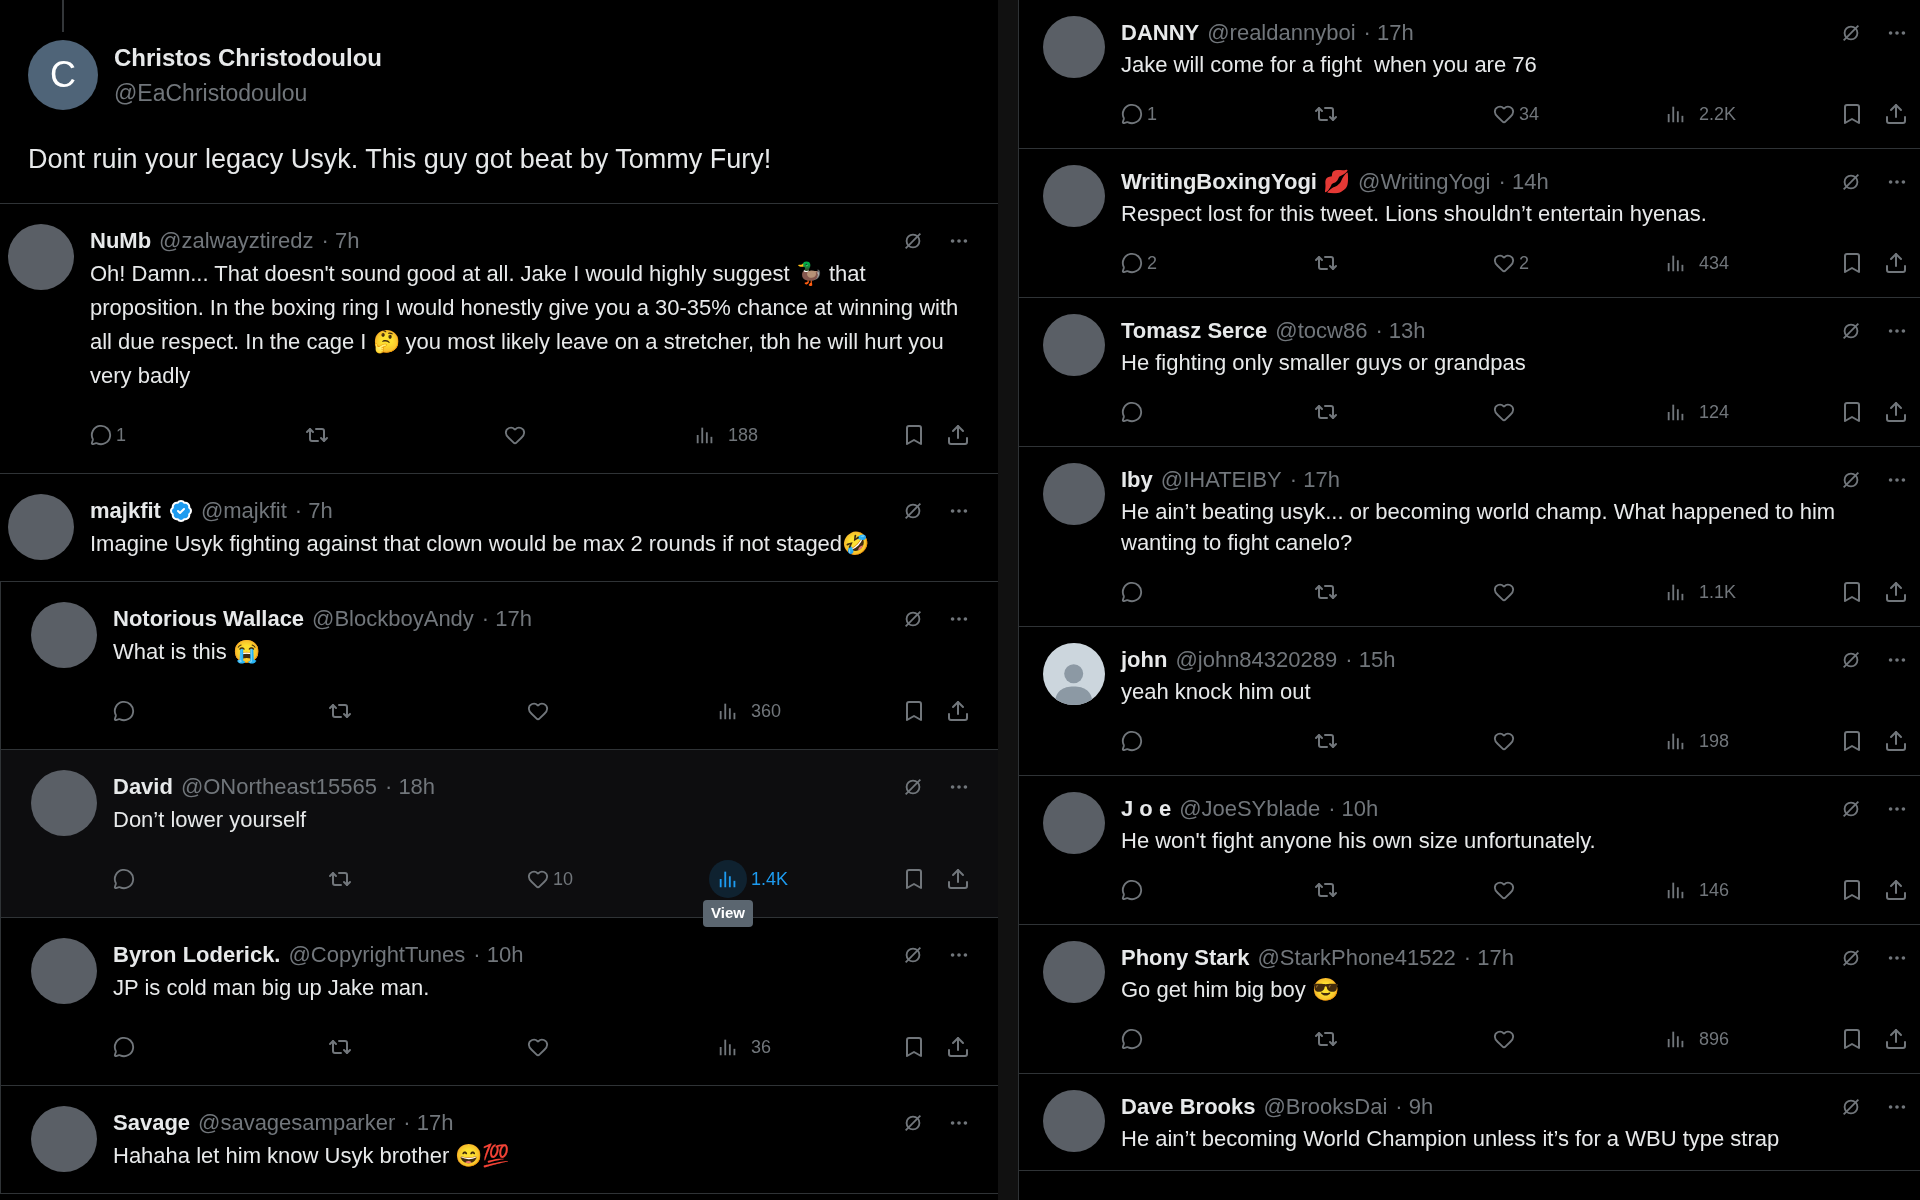 This screenshot has width=1920, height=1200. What do you see at coordinates (499, 1002) in the screenshot?
I see `reply-post: Byron Loderick. @CopyrightTunes · 10h JP is cold man big up Jake man. 36` at bounding box center [499, 1002].